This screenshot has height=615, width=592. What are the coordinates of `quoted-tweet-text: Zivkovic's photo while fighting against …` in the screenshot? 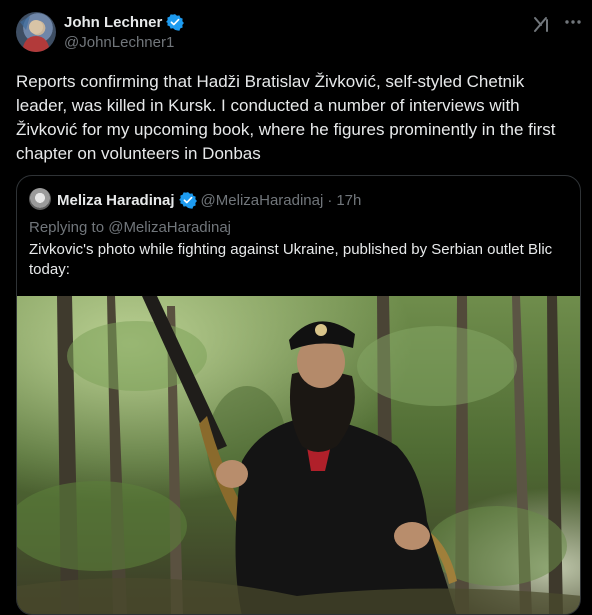 It's located at (291, 259).